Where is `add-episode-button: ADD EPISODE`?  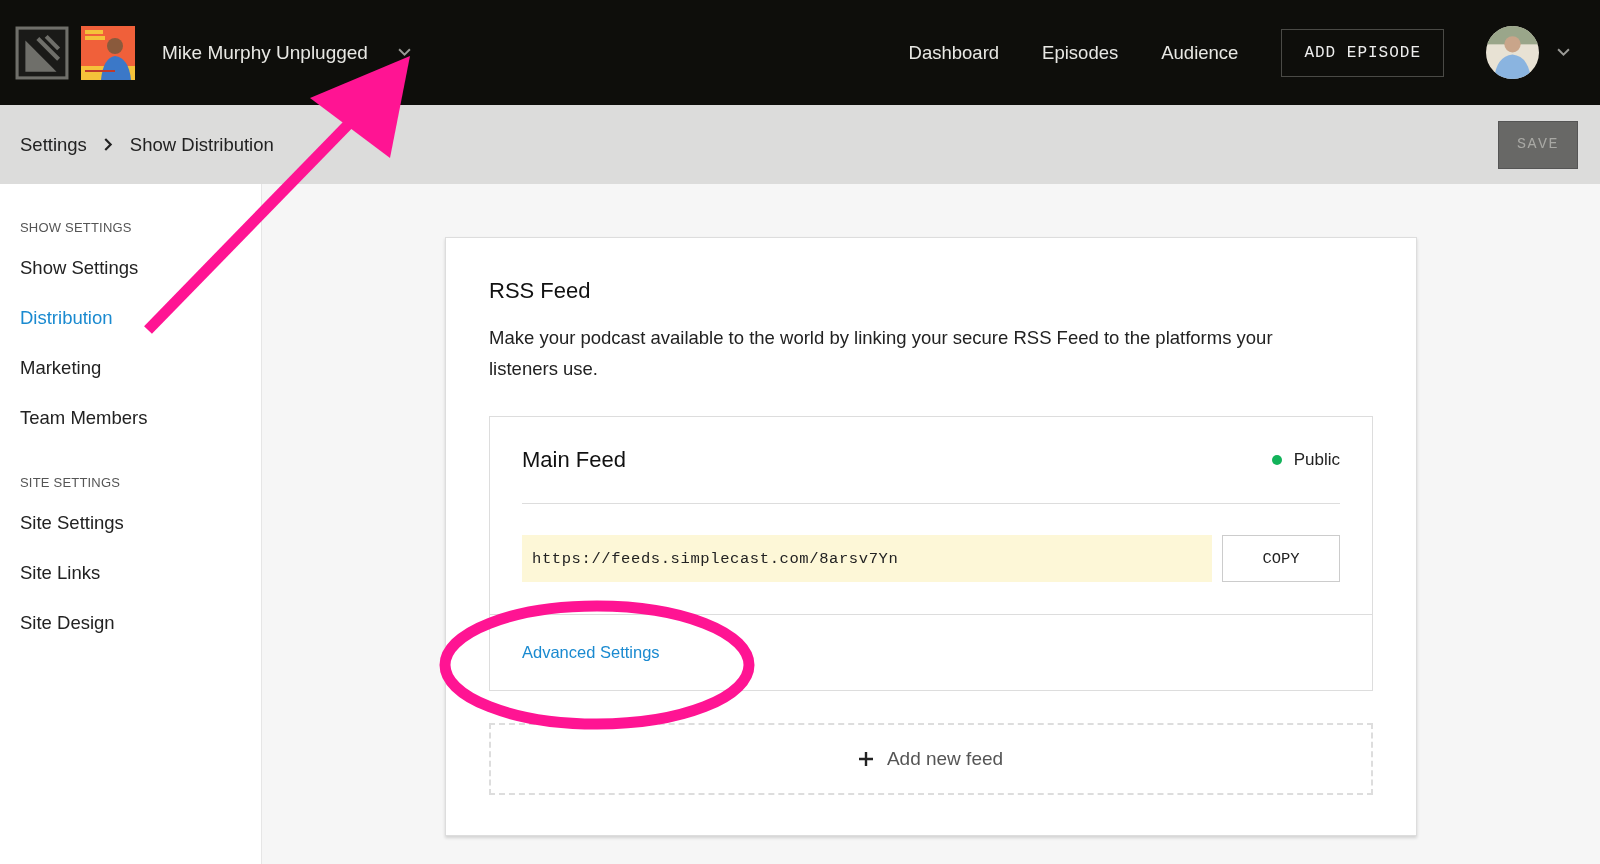 add-episode-button: ADD EPISODE is located at coordinates (1362, 52).